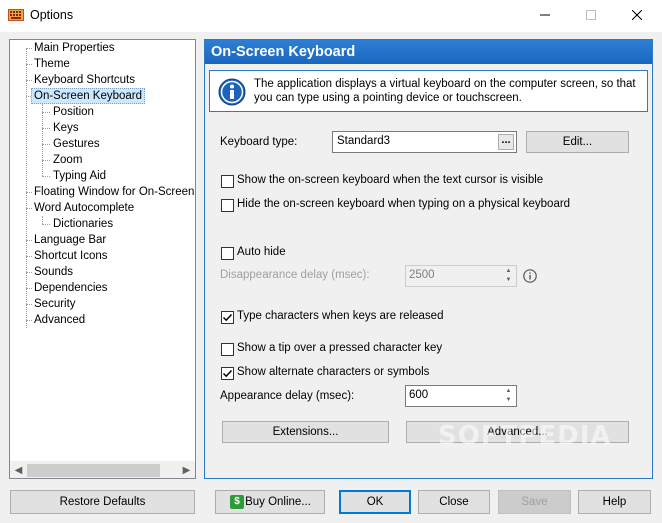 The height and width of the screenshot is (523, 662). Describe the element at coordinates (419, 395) in the screenshot. I see `appearance-delay-value: 600` at that location.